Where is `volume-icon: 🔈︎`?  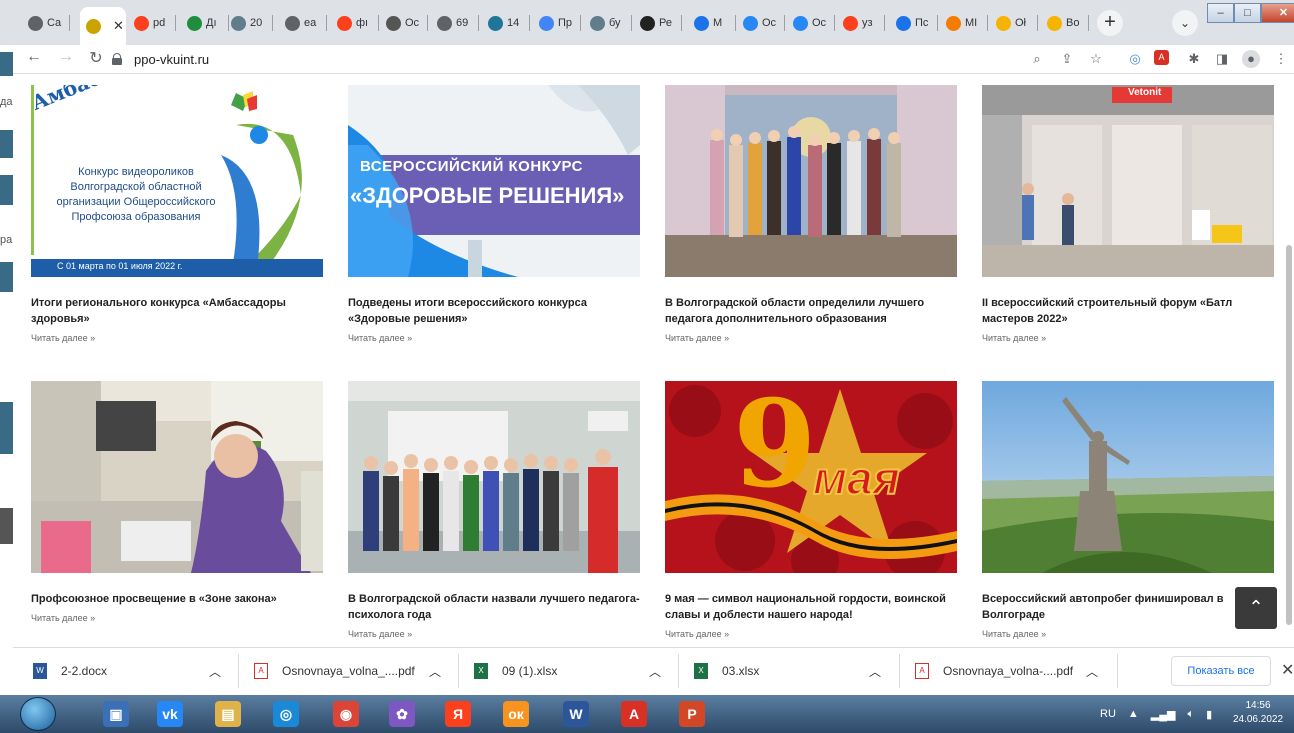
volume-icon: 🔈︎ is located at coordinates (1191, 714).